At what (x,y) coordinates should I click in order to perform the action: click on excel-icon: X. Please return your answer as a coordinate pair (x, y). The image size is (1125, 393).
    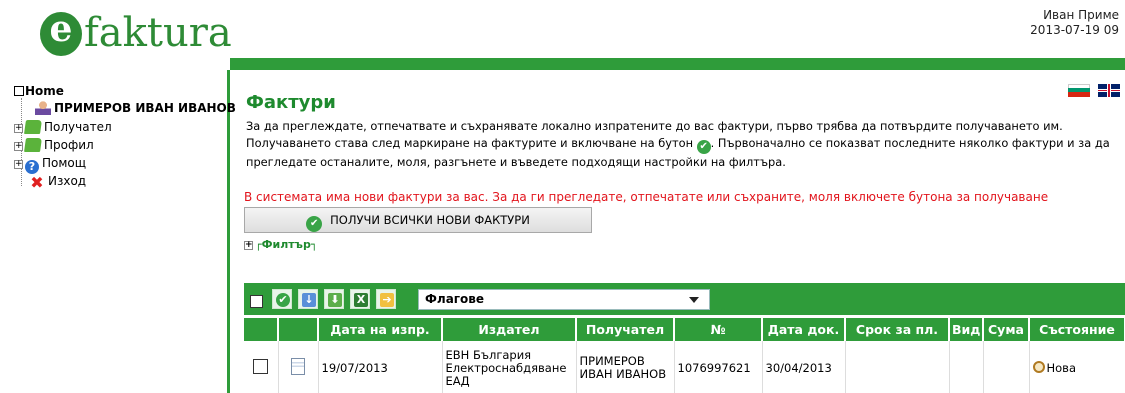
    Looking at the image, I should click on (361, 300).